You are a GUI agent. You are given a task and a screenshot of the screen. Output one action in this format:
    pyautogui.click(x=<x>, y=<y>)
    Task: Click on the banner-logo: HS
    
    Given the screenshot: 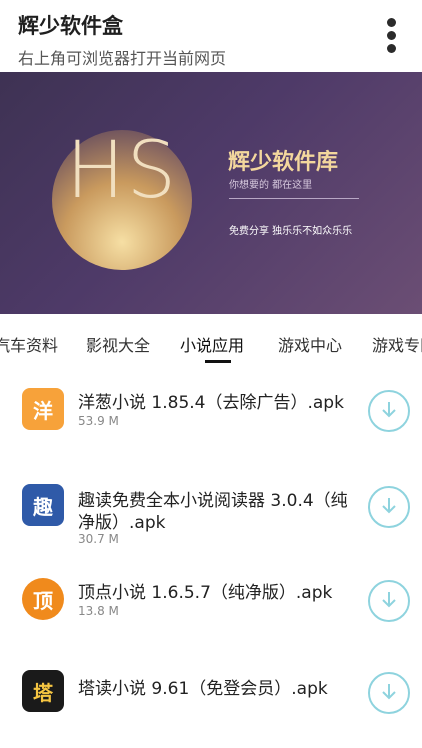 What is the action you would take?
    pyautogui.click(x=122, y=171)
    